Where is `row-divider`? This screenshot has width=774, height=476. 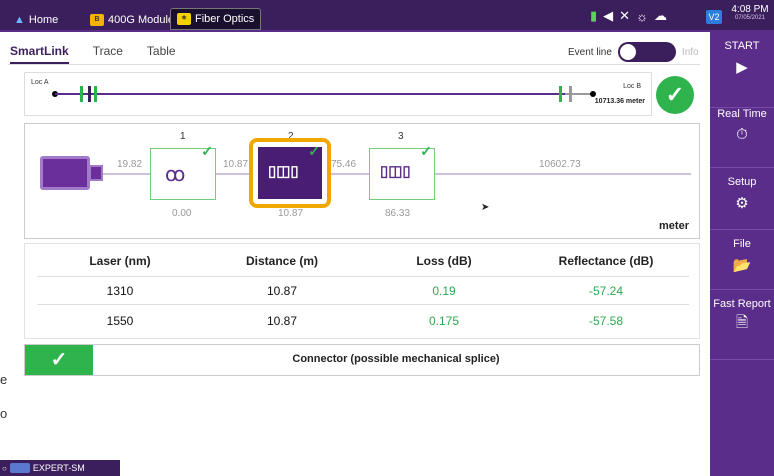 row-divider is located at coordinates (363, 304).